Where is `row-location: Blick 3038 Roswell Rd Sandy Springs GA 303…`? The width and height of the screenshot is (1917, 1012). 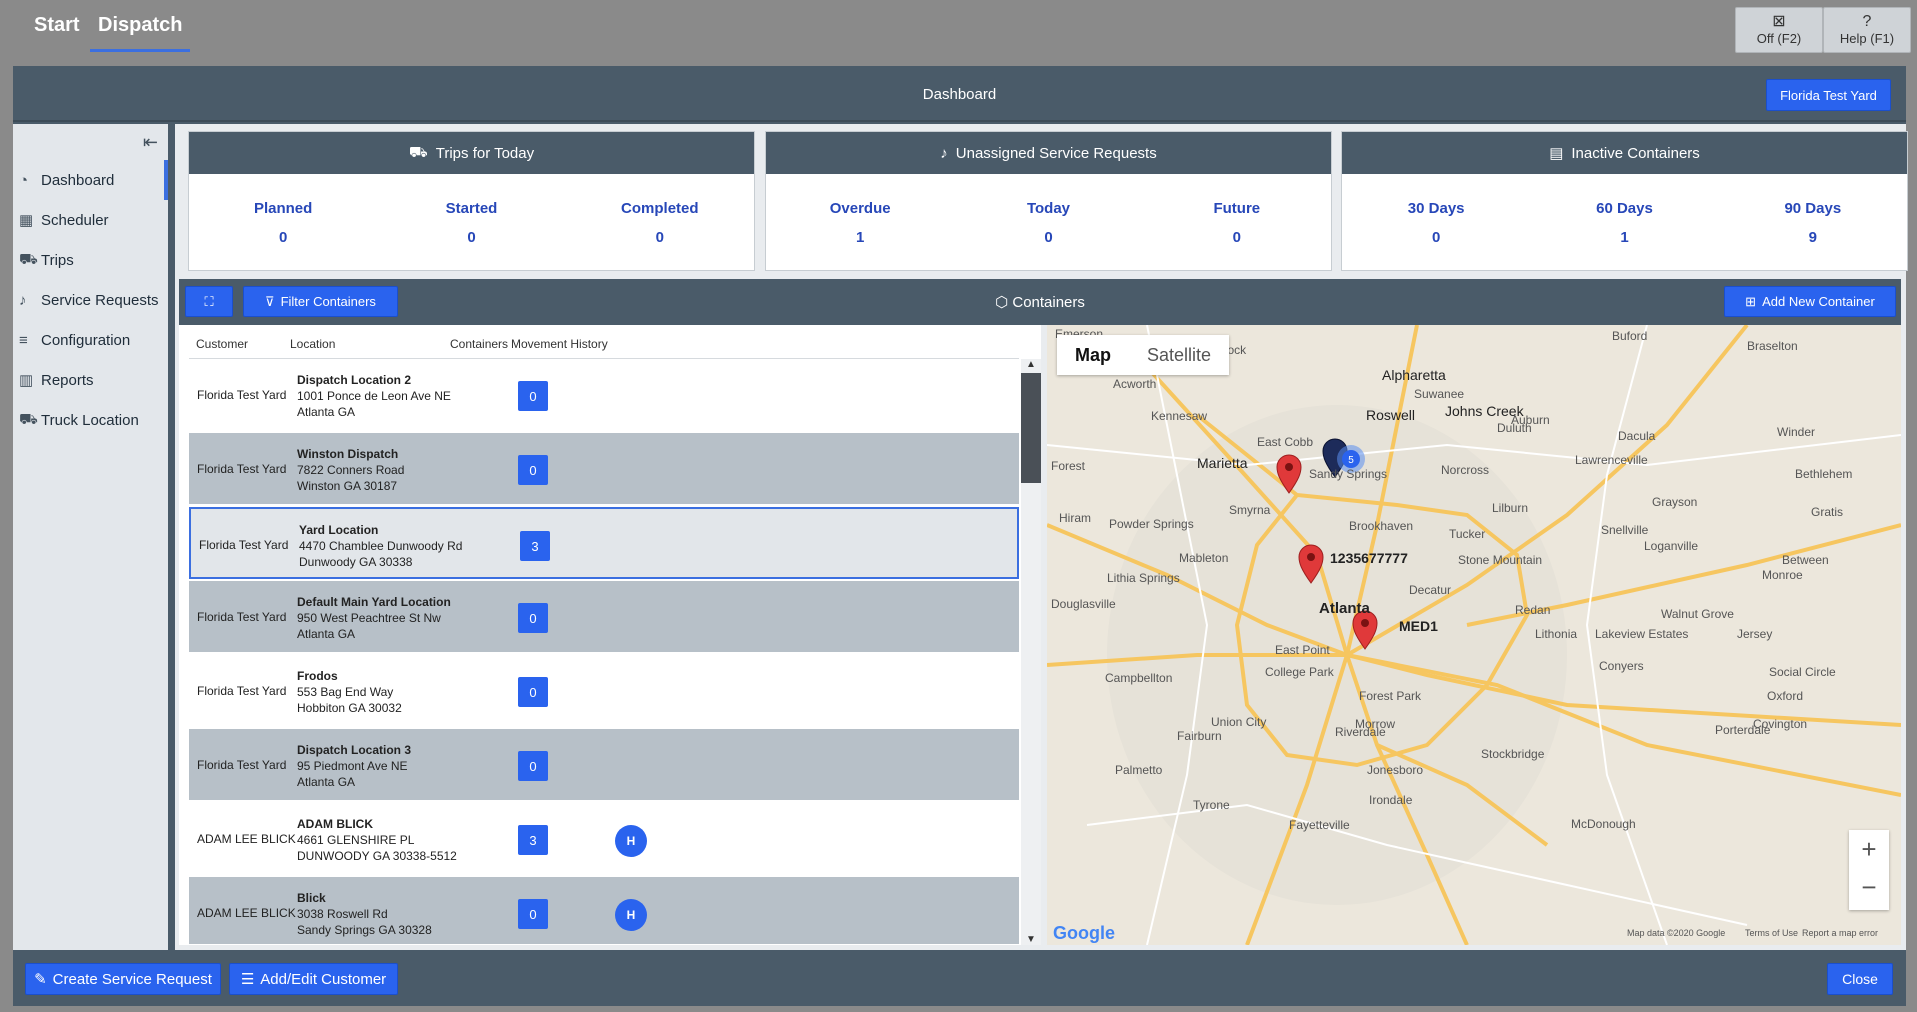
row-location: Blick 3038 Roswell Rd Sandy Springs GA 303… is located at coordinates (364, 914).